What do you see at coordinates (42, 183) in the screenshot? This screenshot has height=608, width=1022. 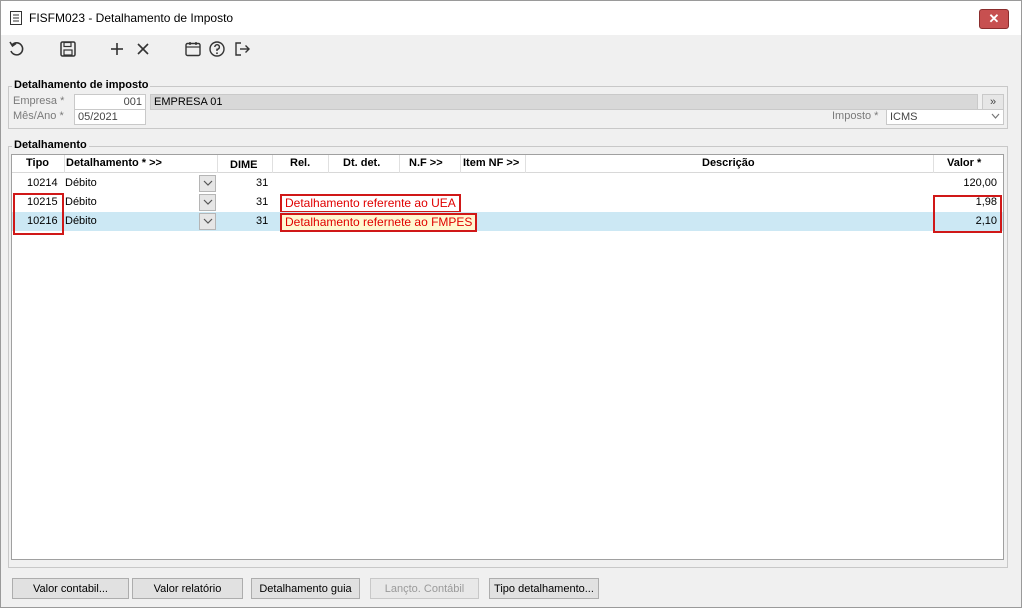 I see `cell-tipo: 10214` at bounding box center [42, 183].